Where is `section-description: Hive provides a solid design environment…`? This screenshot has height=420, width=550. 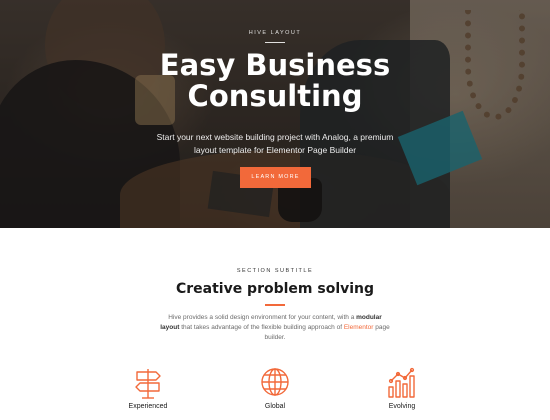 section-description: Hive provides a solid design environment… is located at coordinates (275, 328).